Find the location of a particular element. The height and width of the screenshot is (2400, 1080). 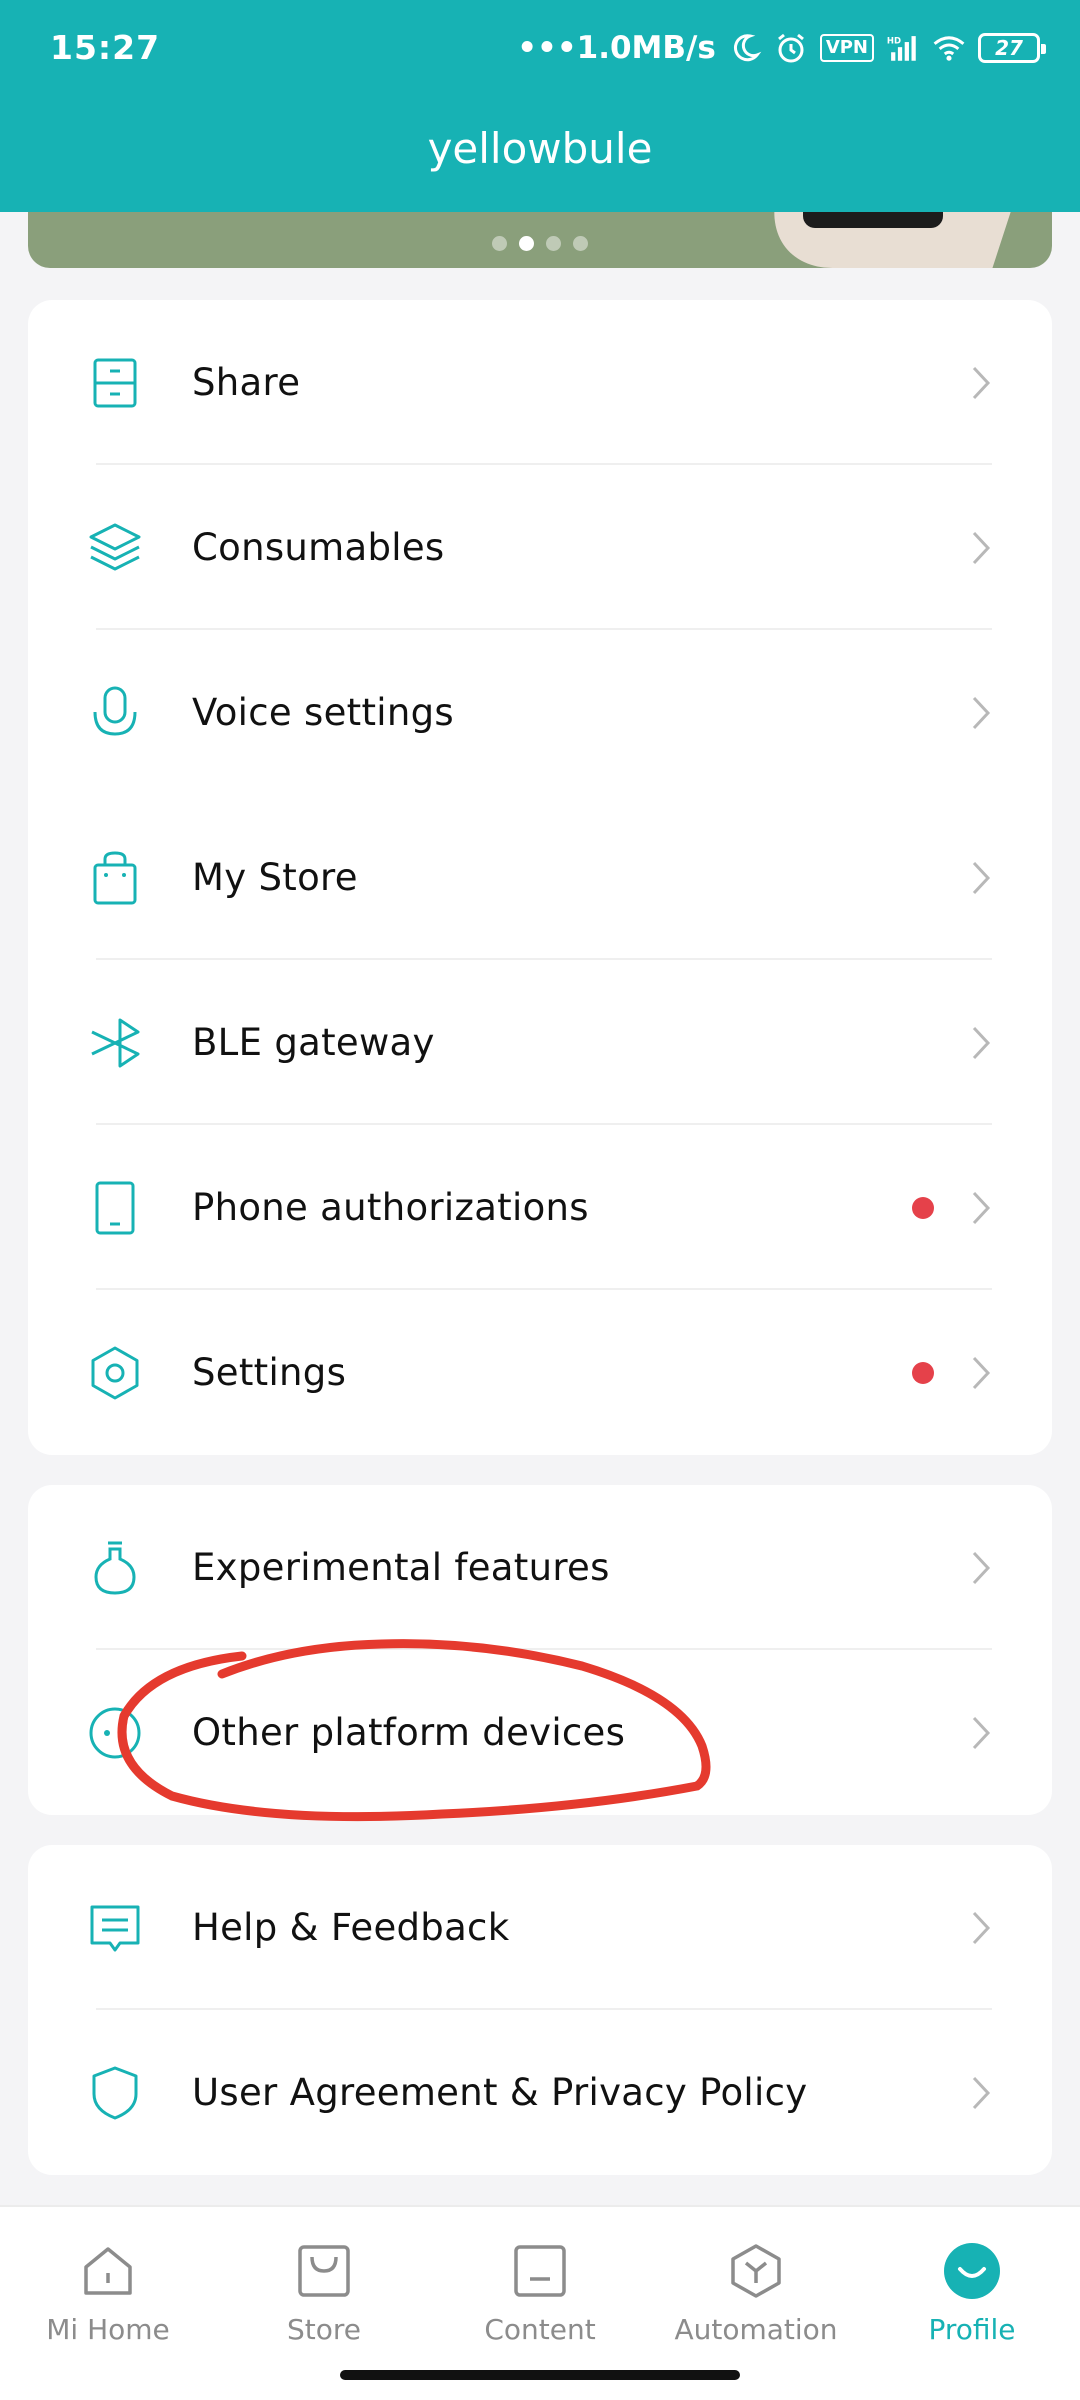

menu-item-other-platform-devices: Other platform devices is located at coordinates (540, 1732).